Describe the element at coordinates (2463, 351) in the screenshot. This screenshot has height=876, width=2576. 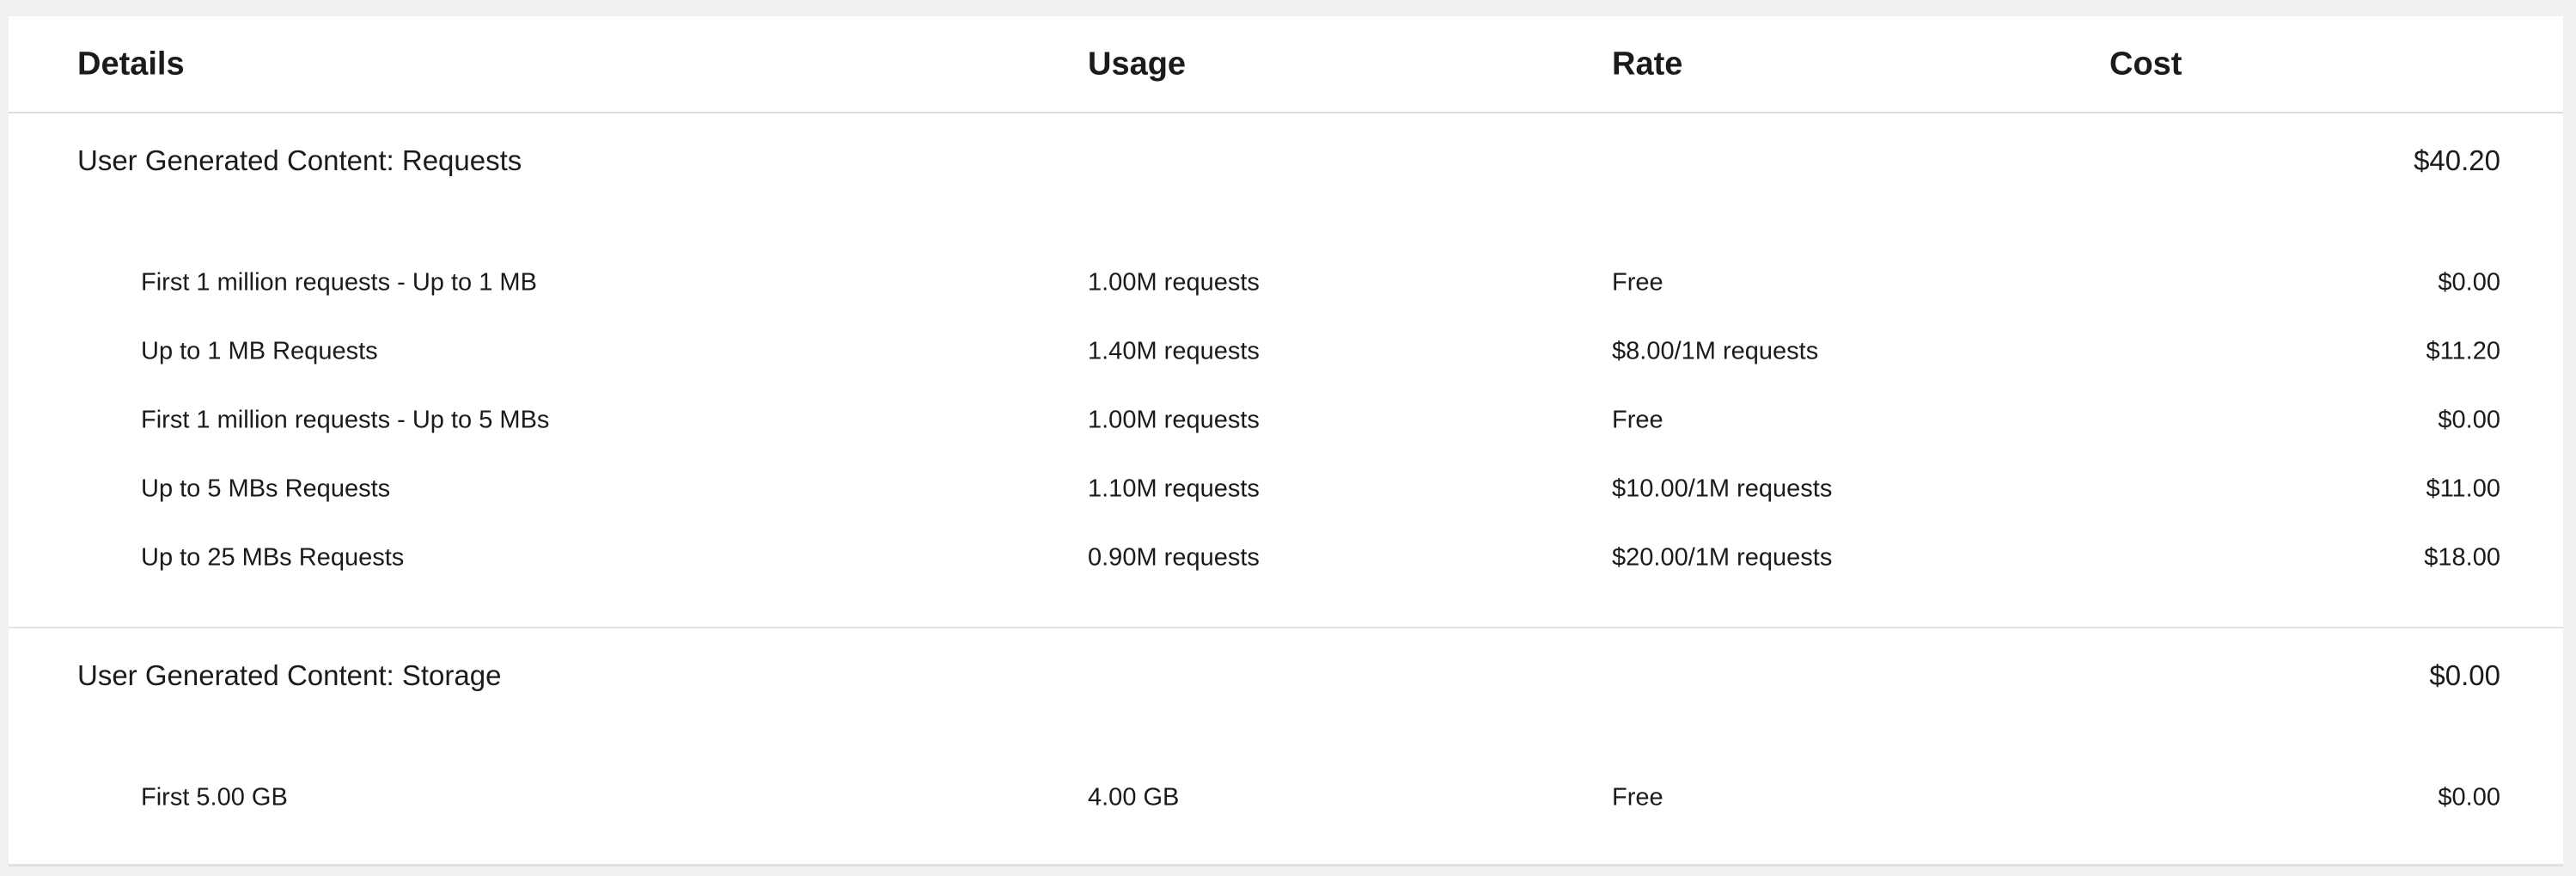
I see `row-cost: $11.20` at that location.